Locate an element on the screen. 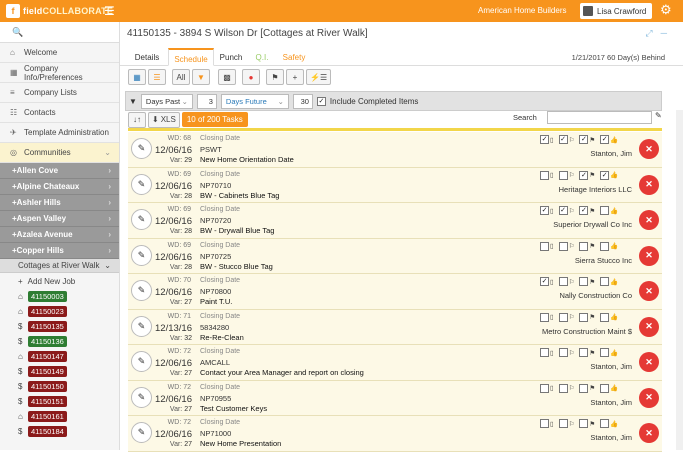 The image size is (683, 452). tab-details: Details is located at coordinates (147, 57).